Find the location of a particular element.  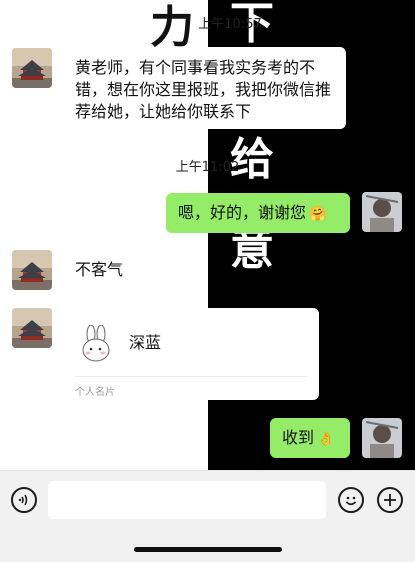

plus-icon is located at coordinates (390, 500).